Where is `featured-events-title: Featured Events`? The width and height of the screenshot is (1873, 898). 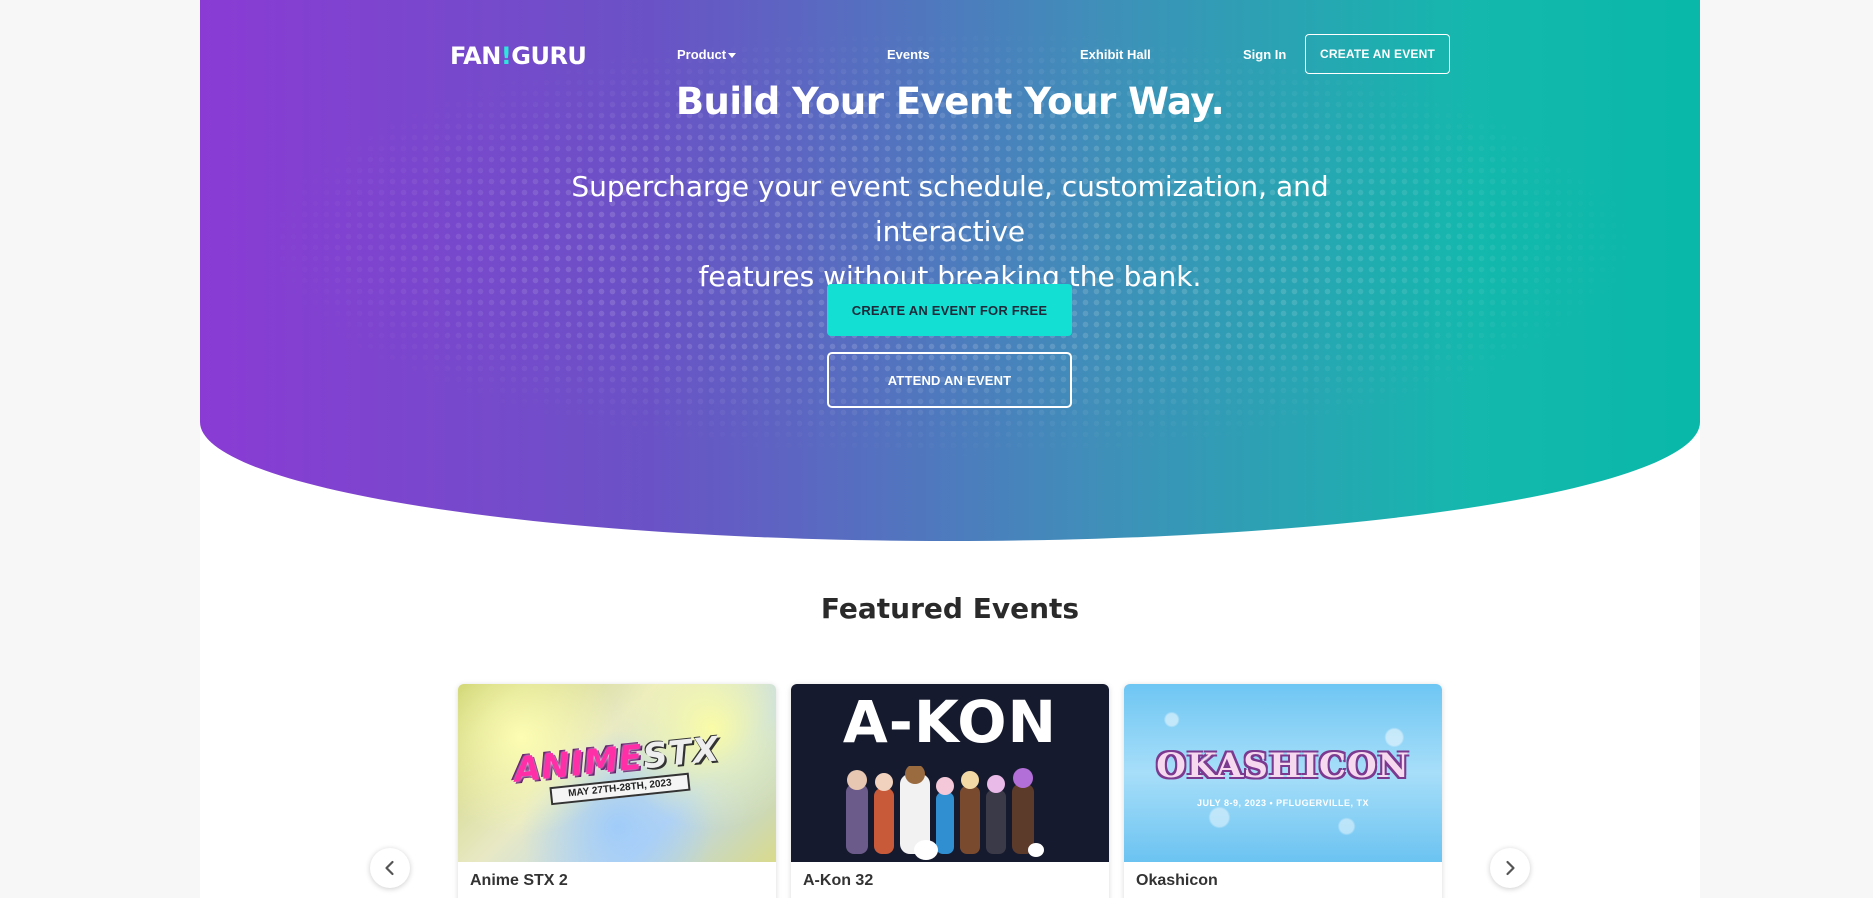
featured-events-title: Featured Events is located at coordinates (950, 608).